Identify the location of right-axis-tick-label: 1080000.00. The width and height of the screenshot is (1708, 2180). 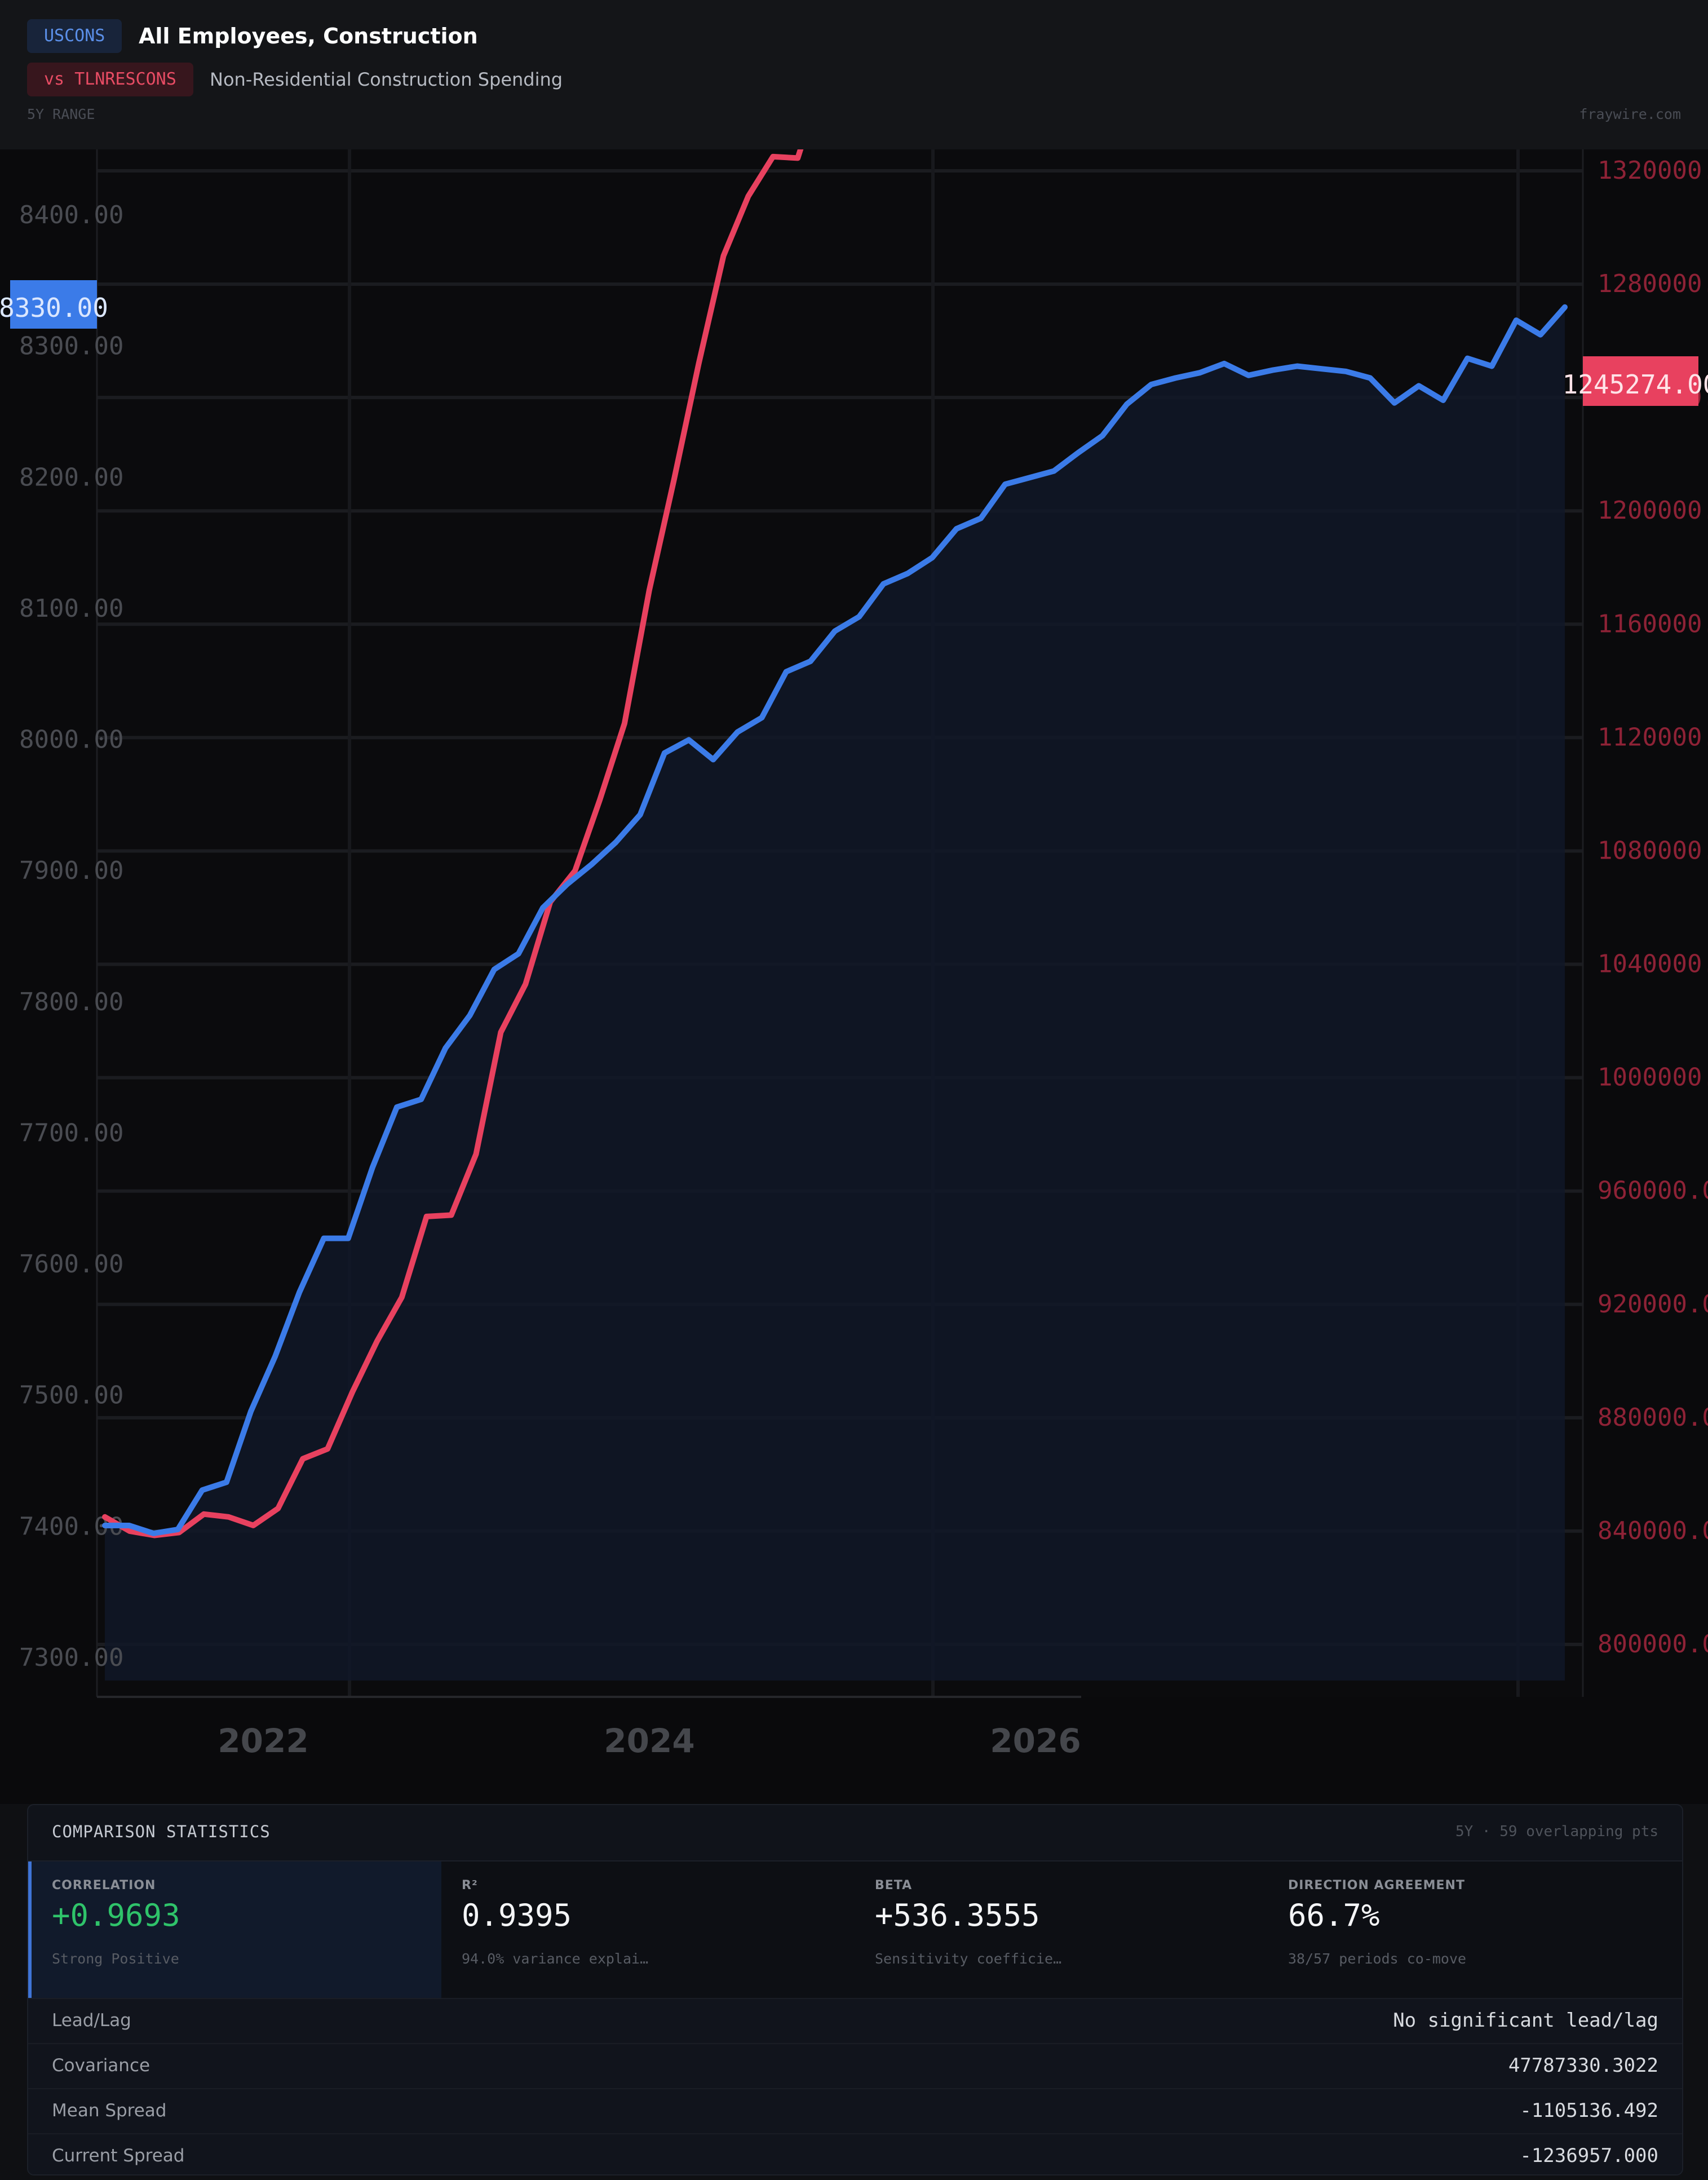
(1653, 850).